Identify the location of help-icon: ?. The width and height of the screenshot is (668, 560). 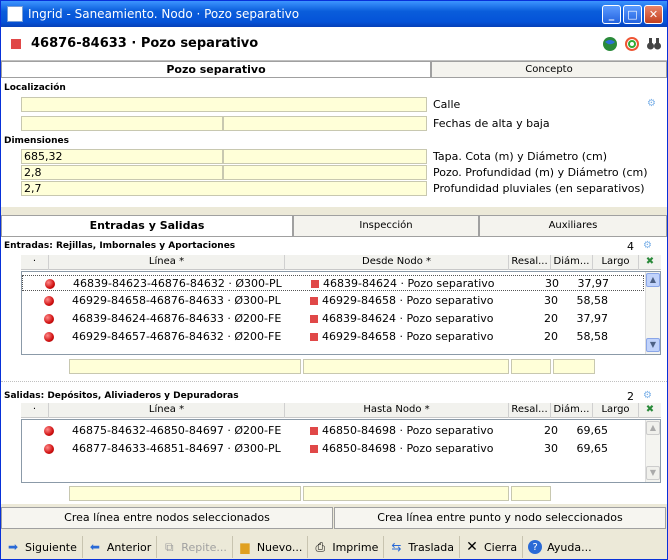
(535, 547).